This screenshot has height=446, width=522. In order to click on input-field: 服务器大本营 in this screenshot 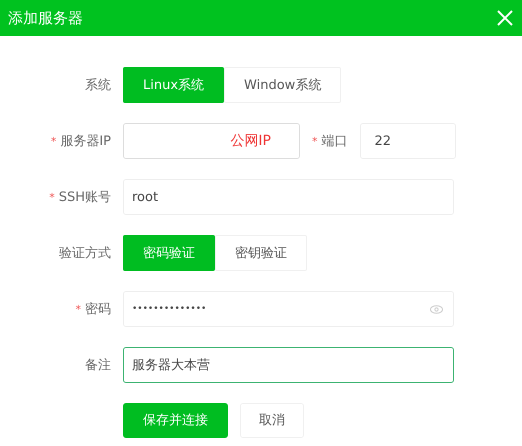, I will do `click(288, 365)`.